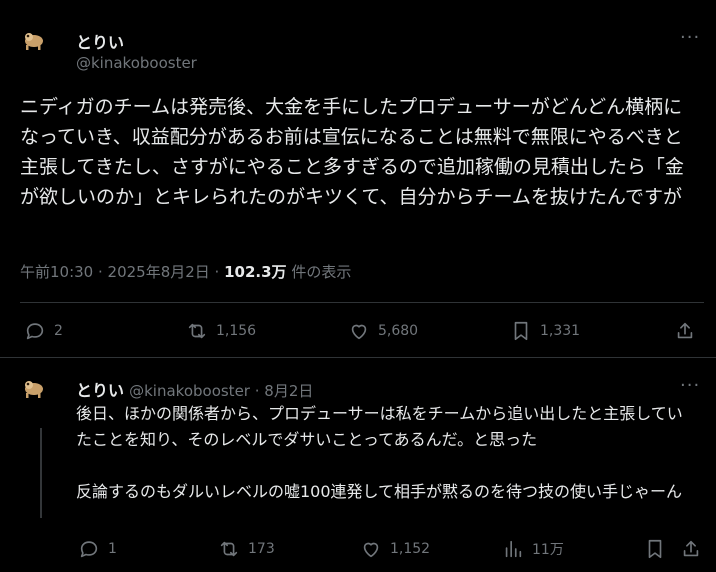 Image resolution: width=716 pixels, height=572 pixels. What do you see at coordinates (41, 473) in the screenshot?
I see `thread-line` at bounding box center [41, 473].